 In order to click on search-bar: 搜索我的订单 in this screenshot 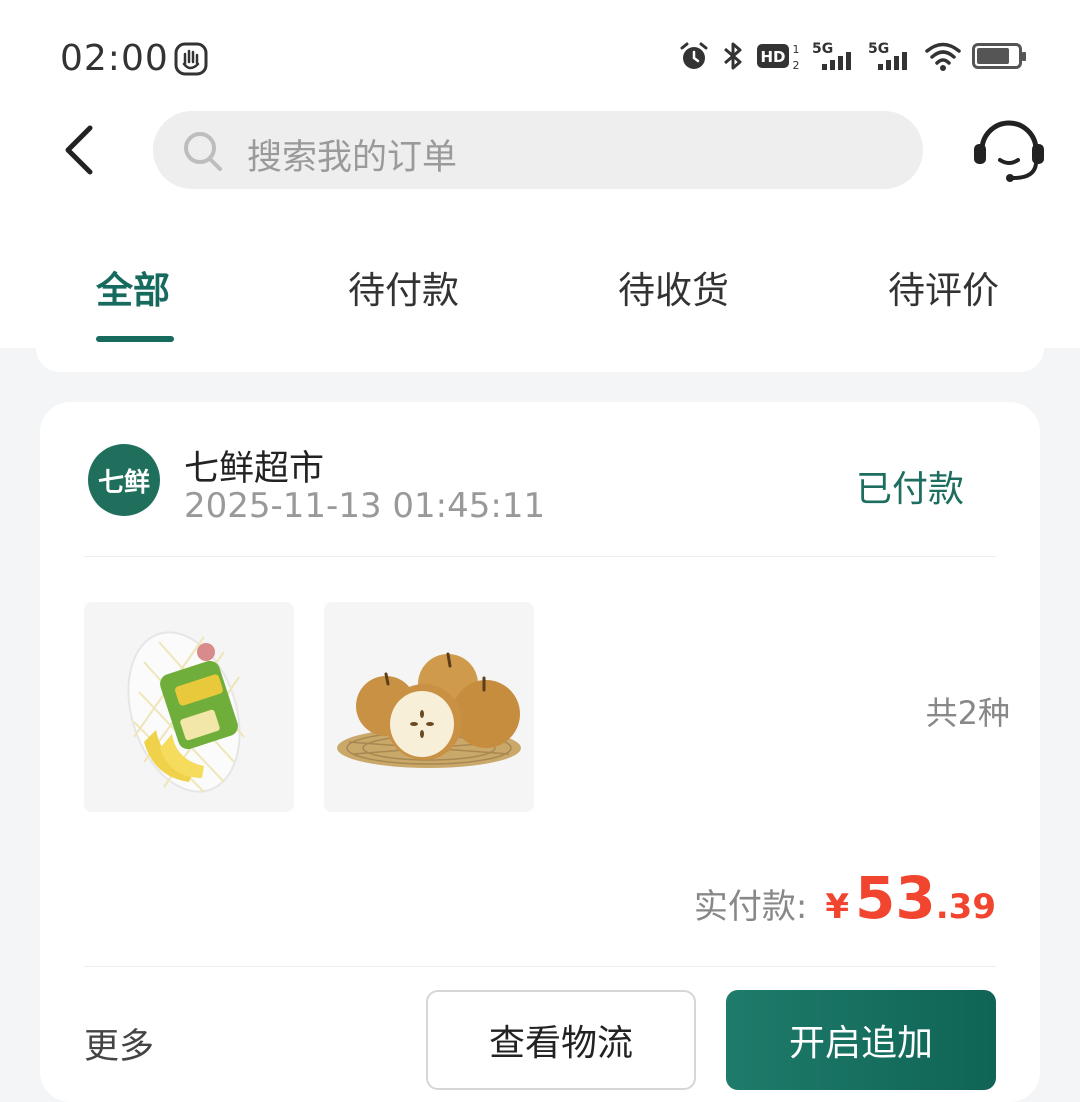, I will do `click(538, 150)`.